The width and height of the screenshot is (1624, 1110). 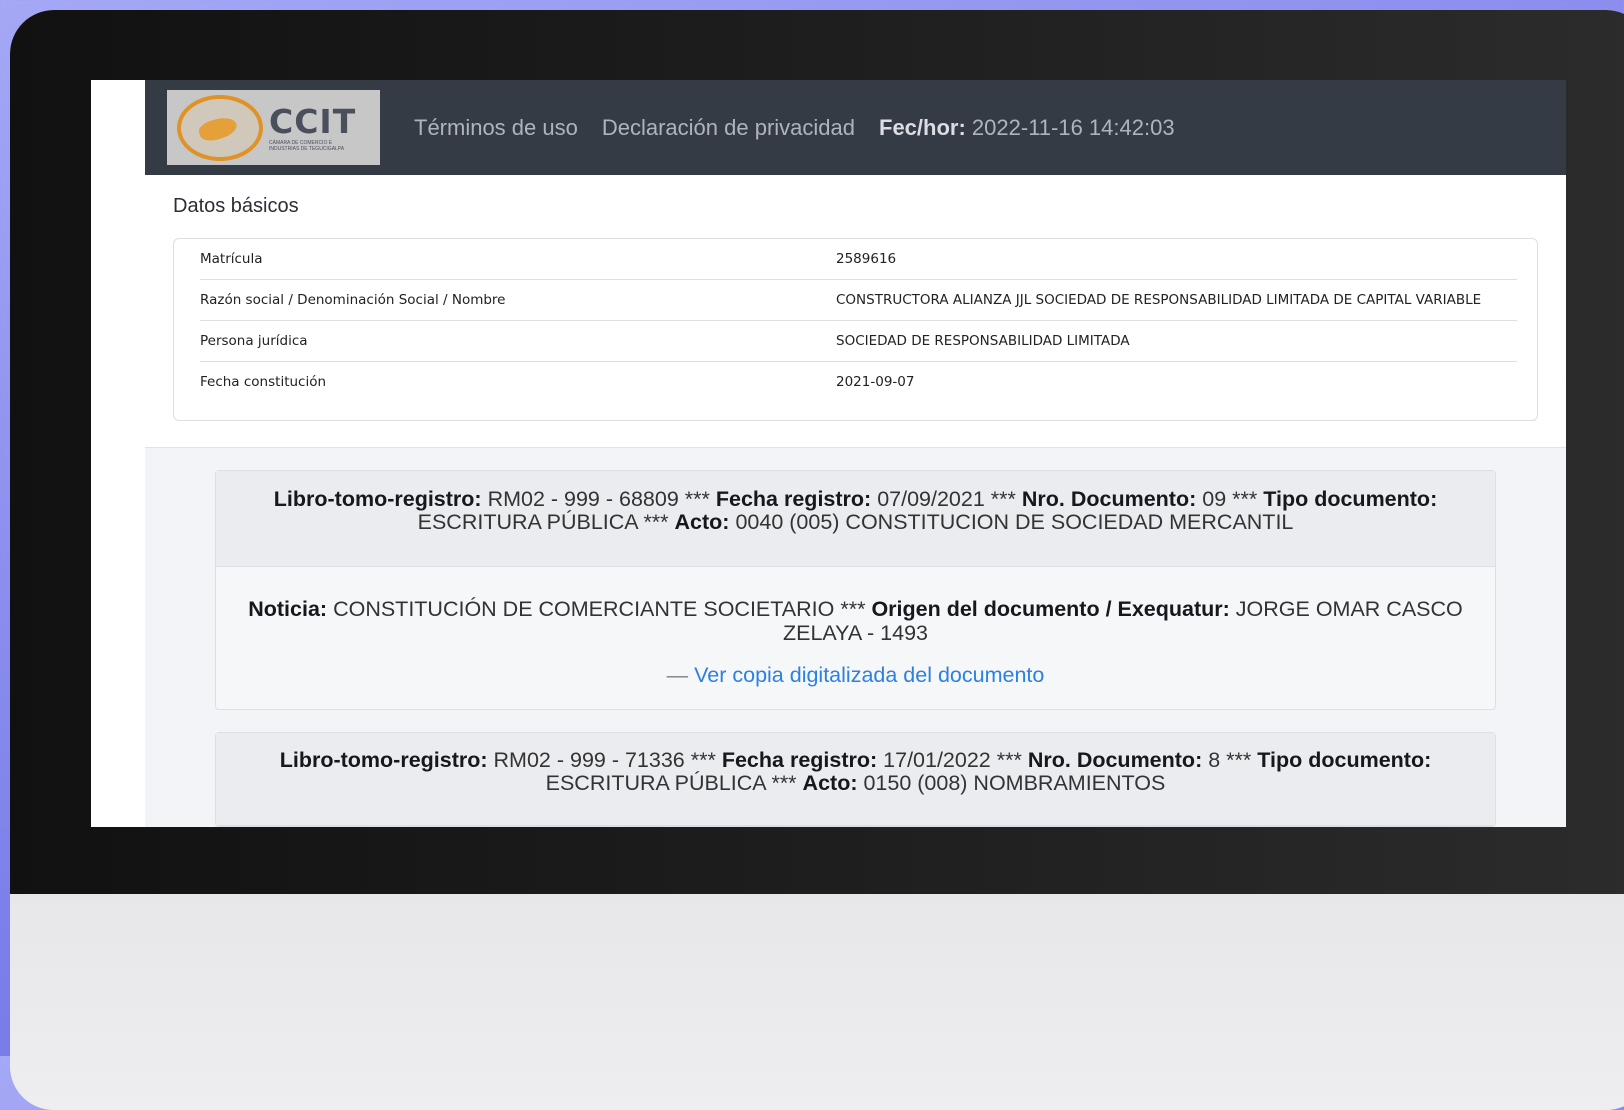 I want to click on logo-text: CCIT, so click(x=313, y=121).